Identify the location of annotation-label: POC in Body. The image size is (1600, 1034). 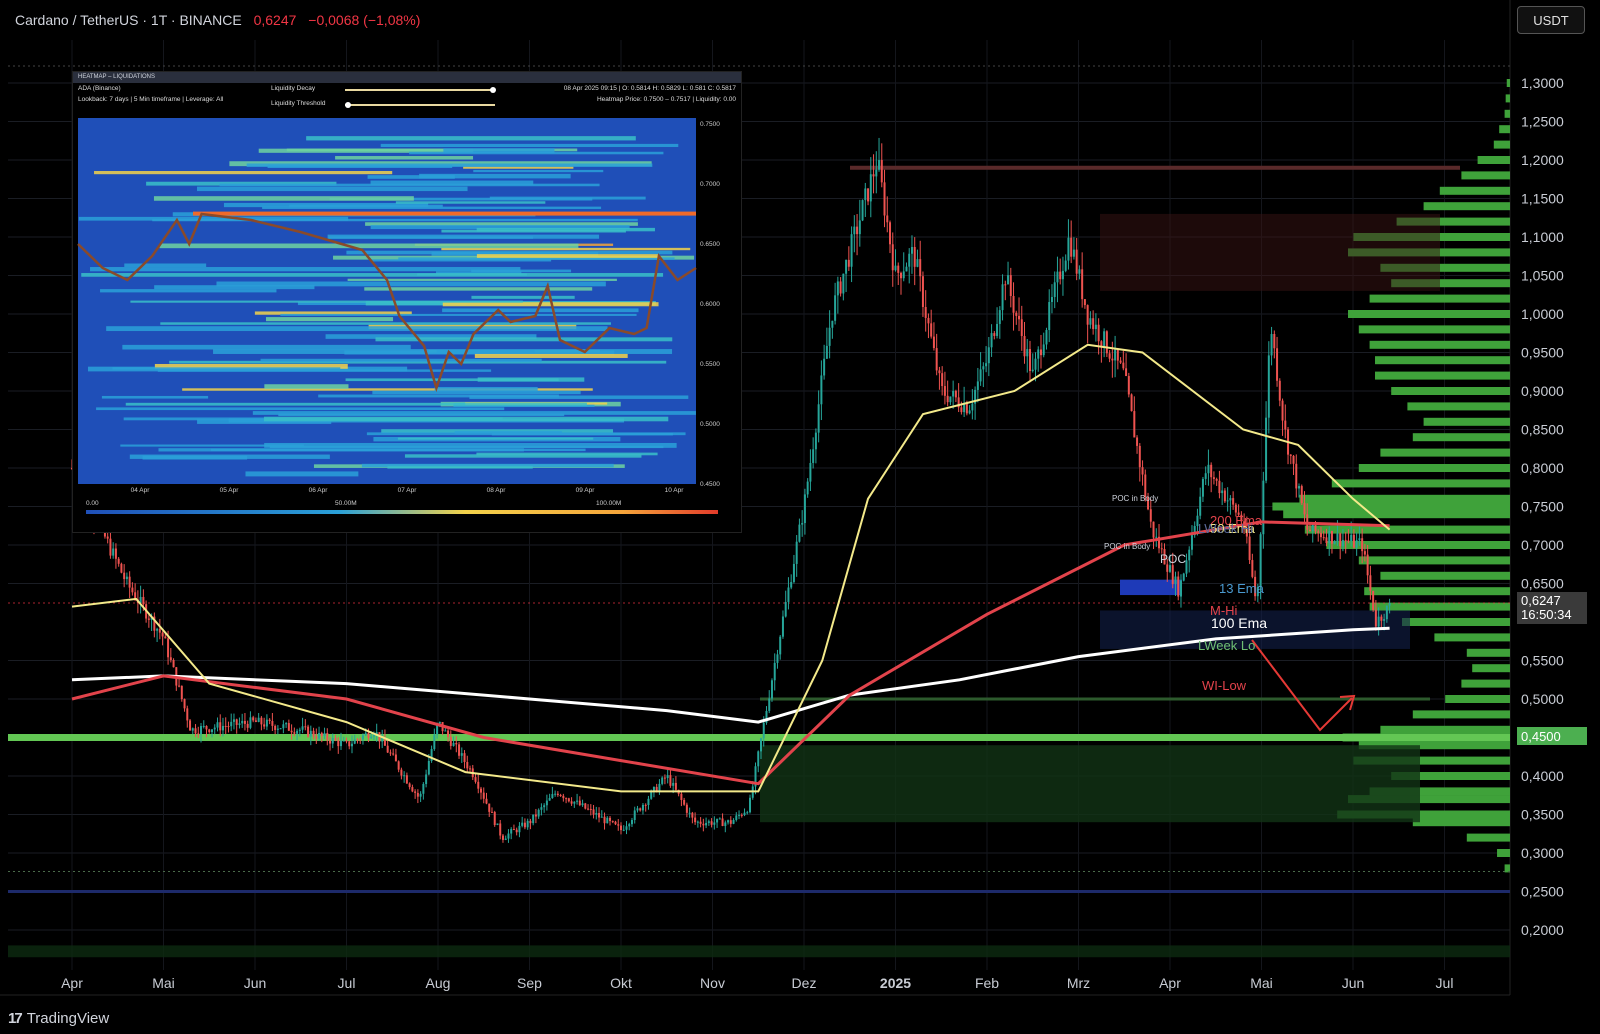
(1127, 546).